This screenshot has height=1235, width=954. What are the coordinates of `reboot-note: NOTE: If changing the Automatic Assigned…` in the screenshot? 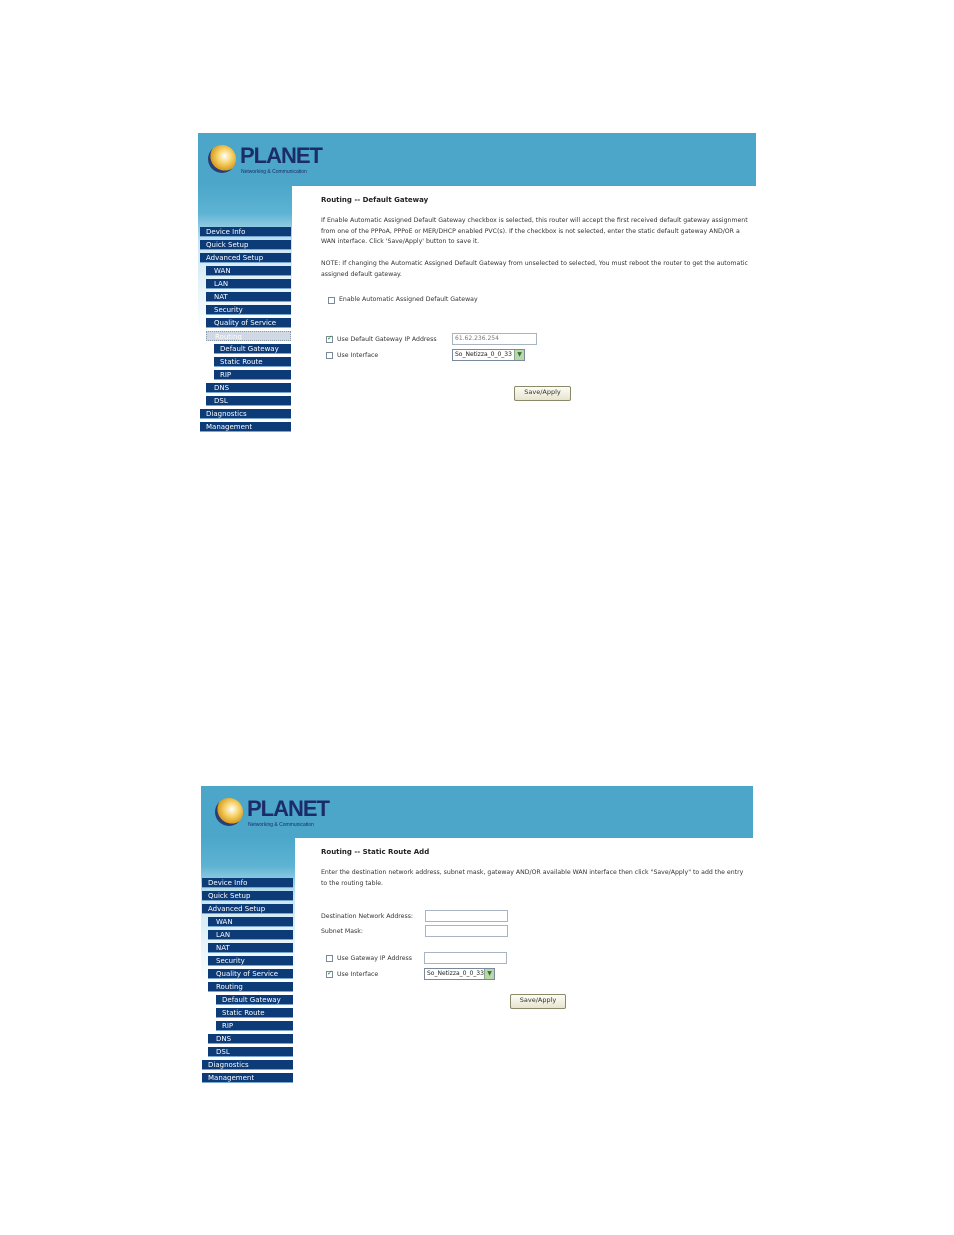 It's located at (534, 269).